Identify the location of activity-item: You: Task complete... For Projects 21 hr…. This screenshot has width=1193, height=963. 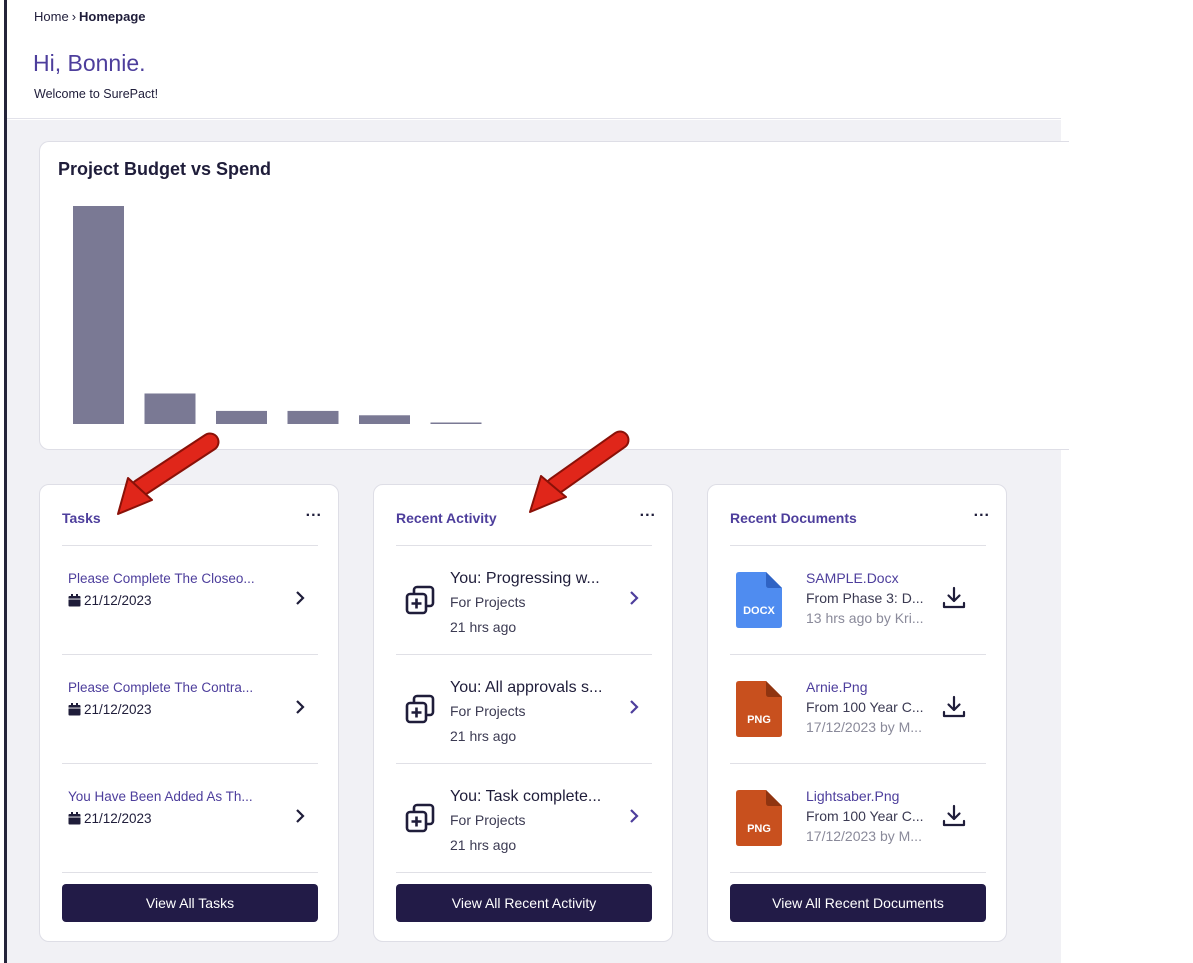
(524, 818).